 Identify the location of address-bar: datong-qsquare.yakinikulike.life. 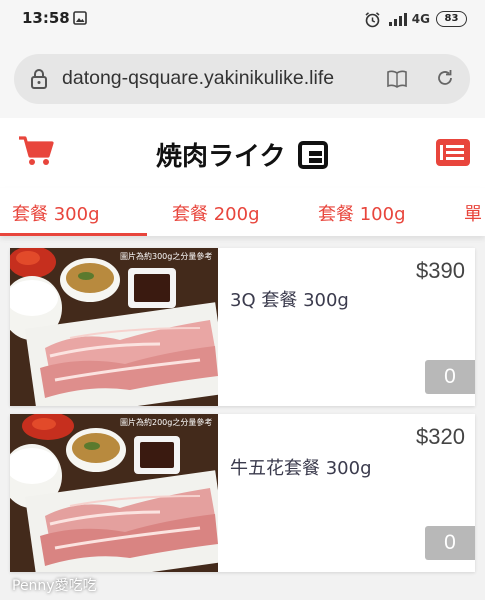
(242, 79).